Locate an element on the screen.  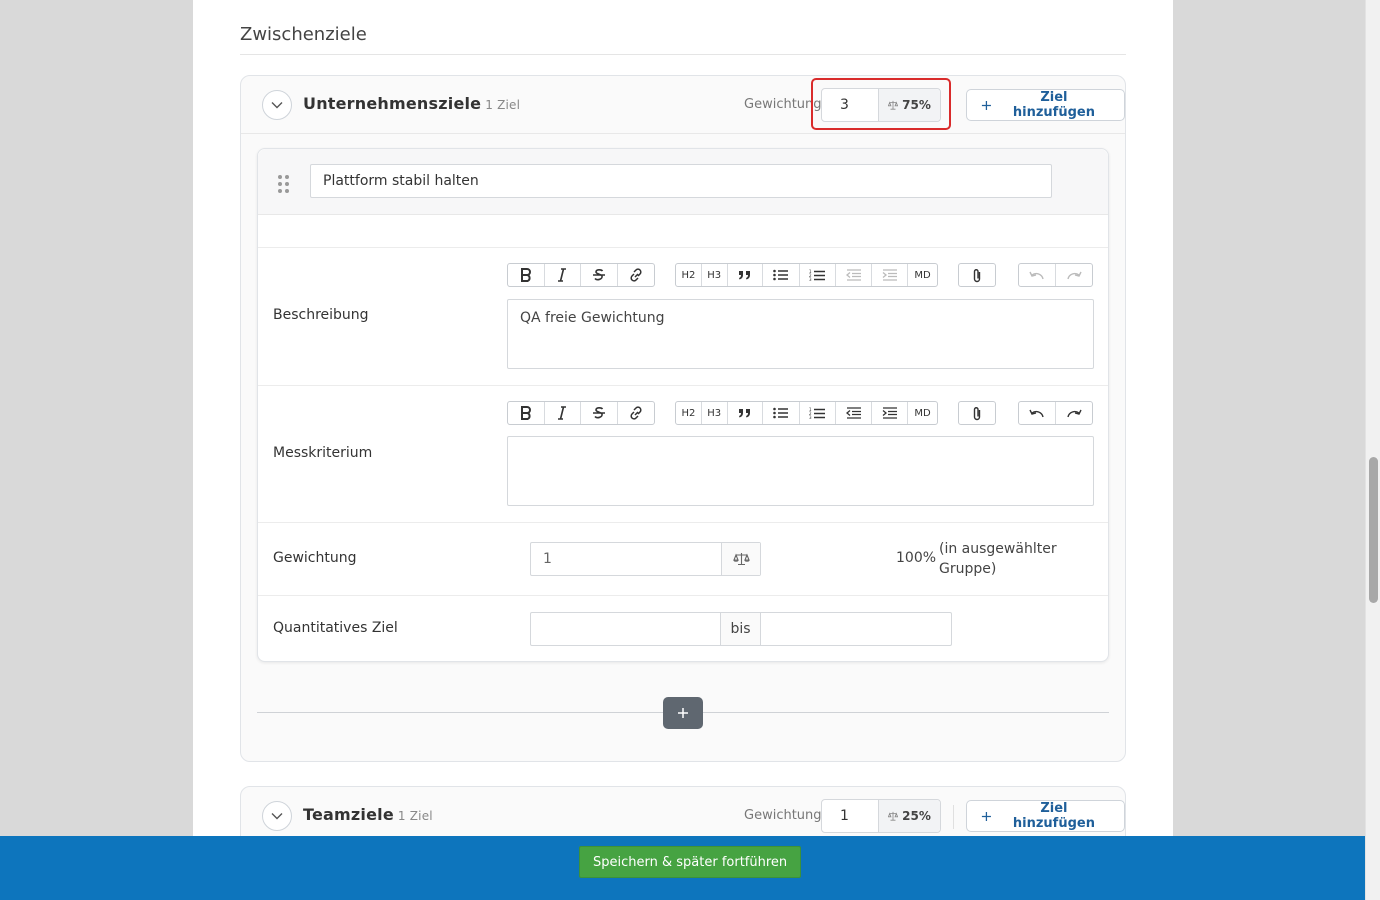
group-title-text: Teamziele is located at coordinates (348, 814).